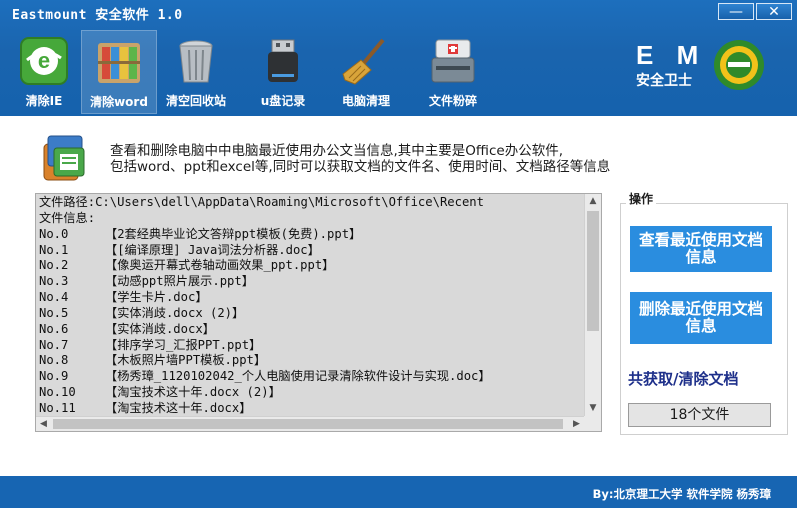  Describe the element at coordinates (153, 360) in the screenshot. I see `output-line: No.8 【木板照片墙PPT模板.ppt】` at that location.